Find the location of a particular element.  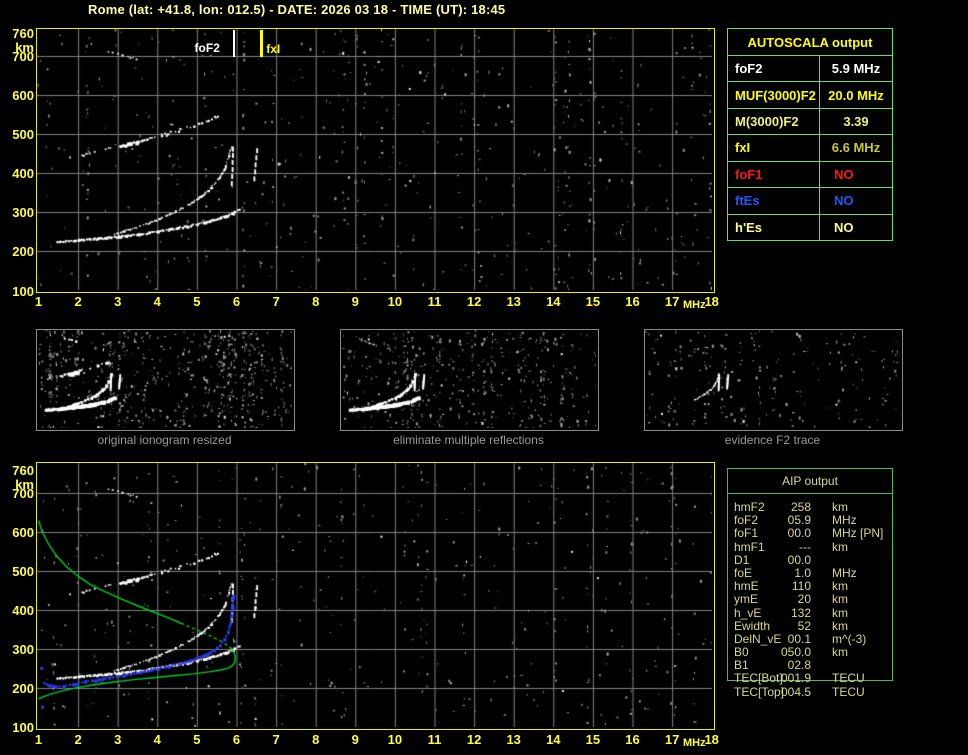

autoscala-row-value: 6.6 MHz is located at coordinates (856, 148).